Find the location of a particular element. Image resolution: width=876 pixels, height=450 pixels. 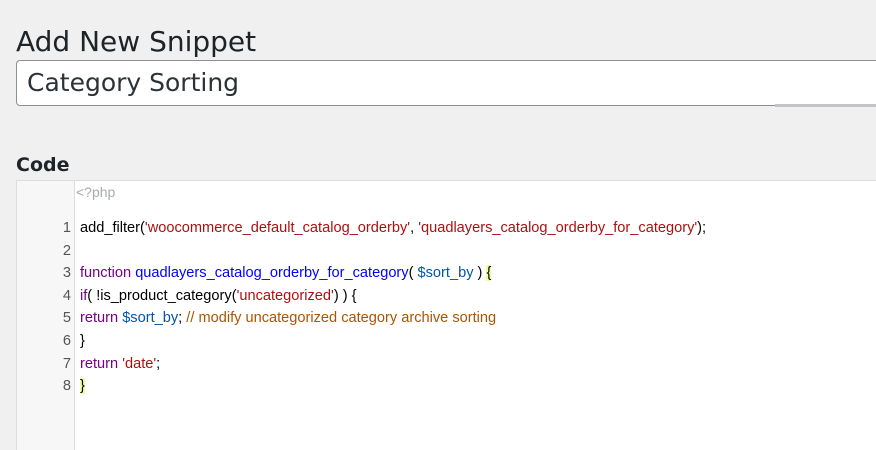

code-token-plain: ( is located at coordinates (413, 273).